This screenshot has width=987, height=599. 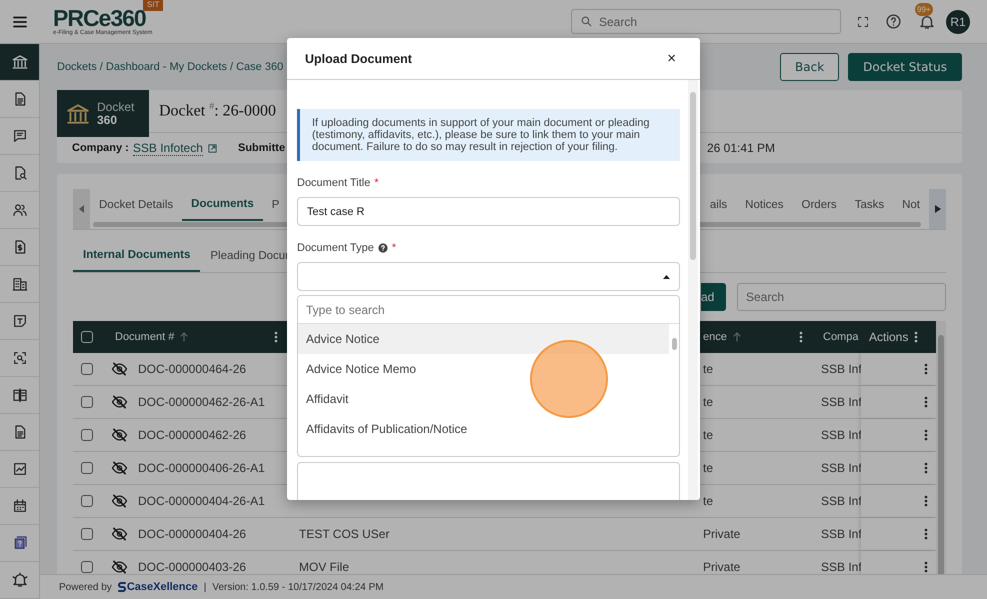 I want to click on tab: Docket Details, so click(x=136, y=205).